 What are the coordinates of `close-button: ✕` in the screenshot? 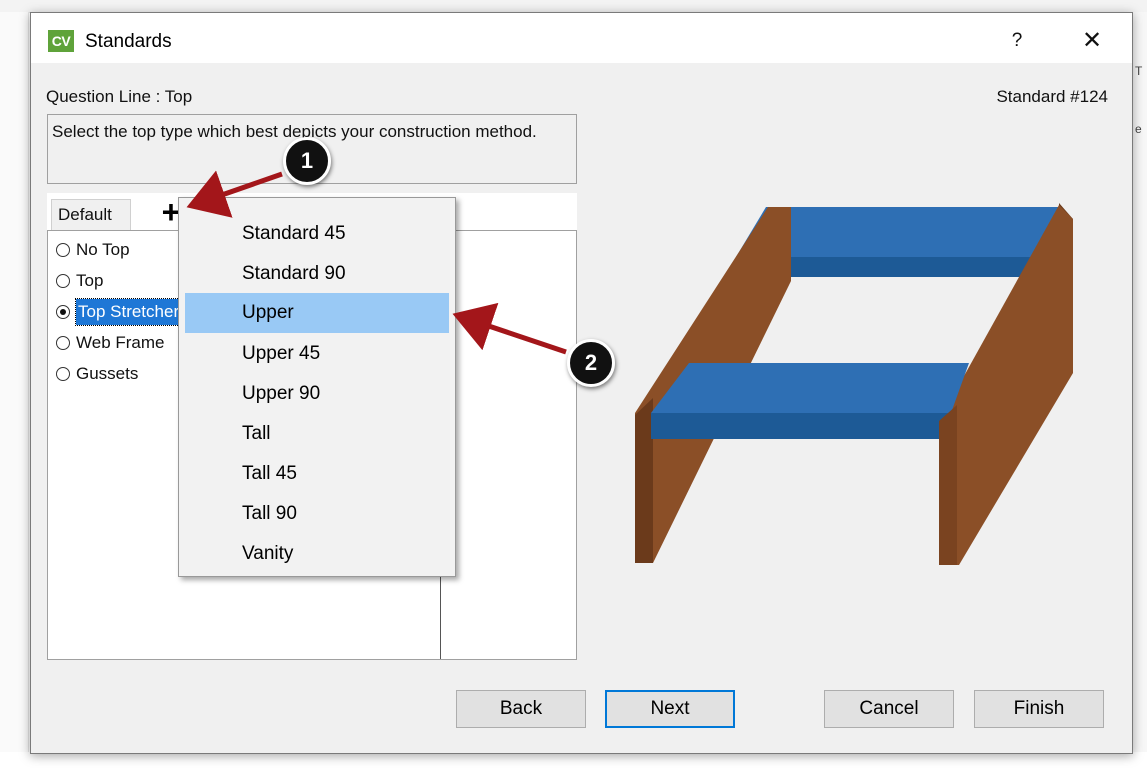 It's located at (1092, 41).